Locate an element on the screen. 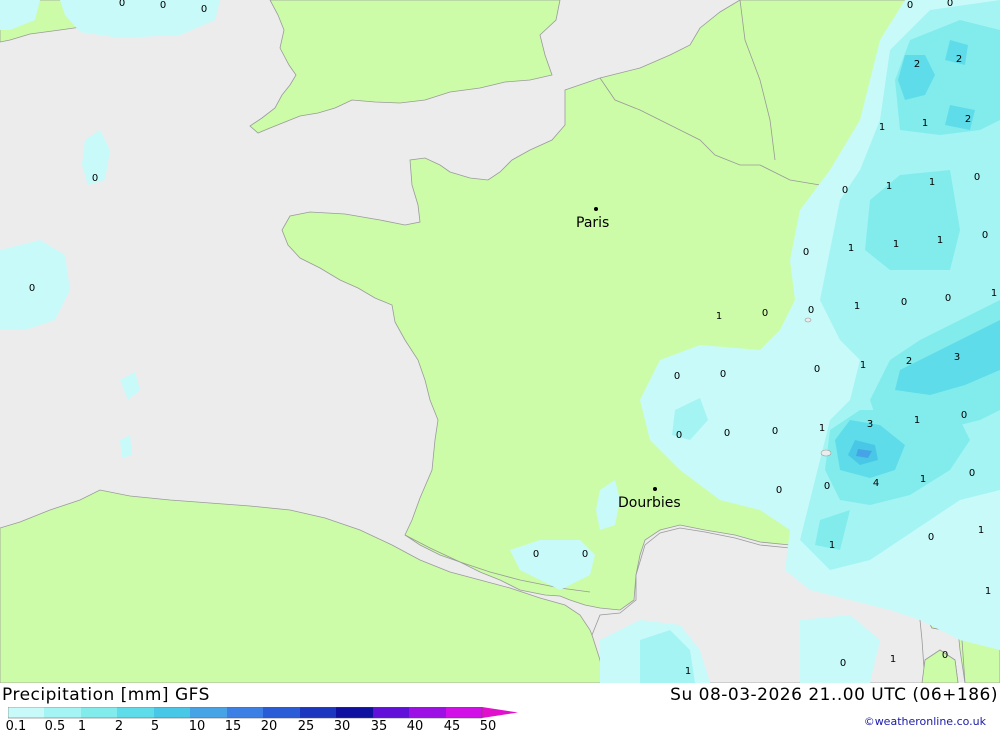 This screenshot has width=1000, height=734. legend-tick: 35 is located at coordinates (379, 726).